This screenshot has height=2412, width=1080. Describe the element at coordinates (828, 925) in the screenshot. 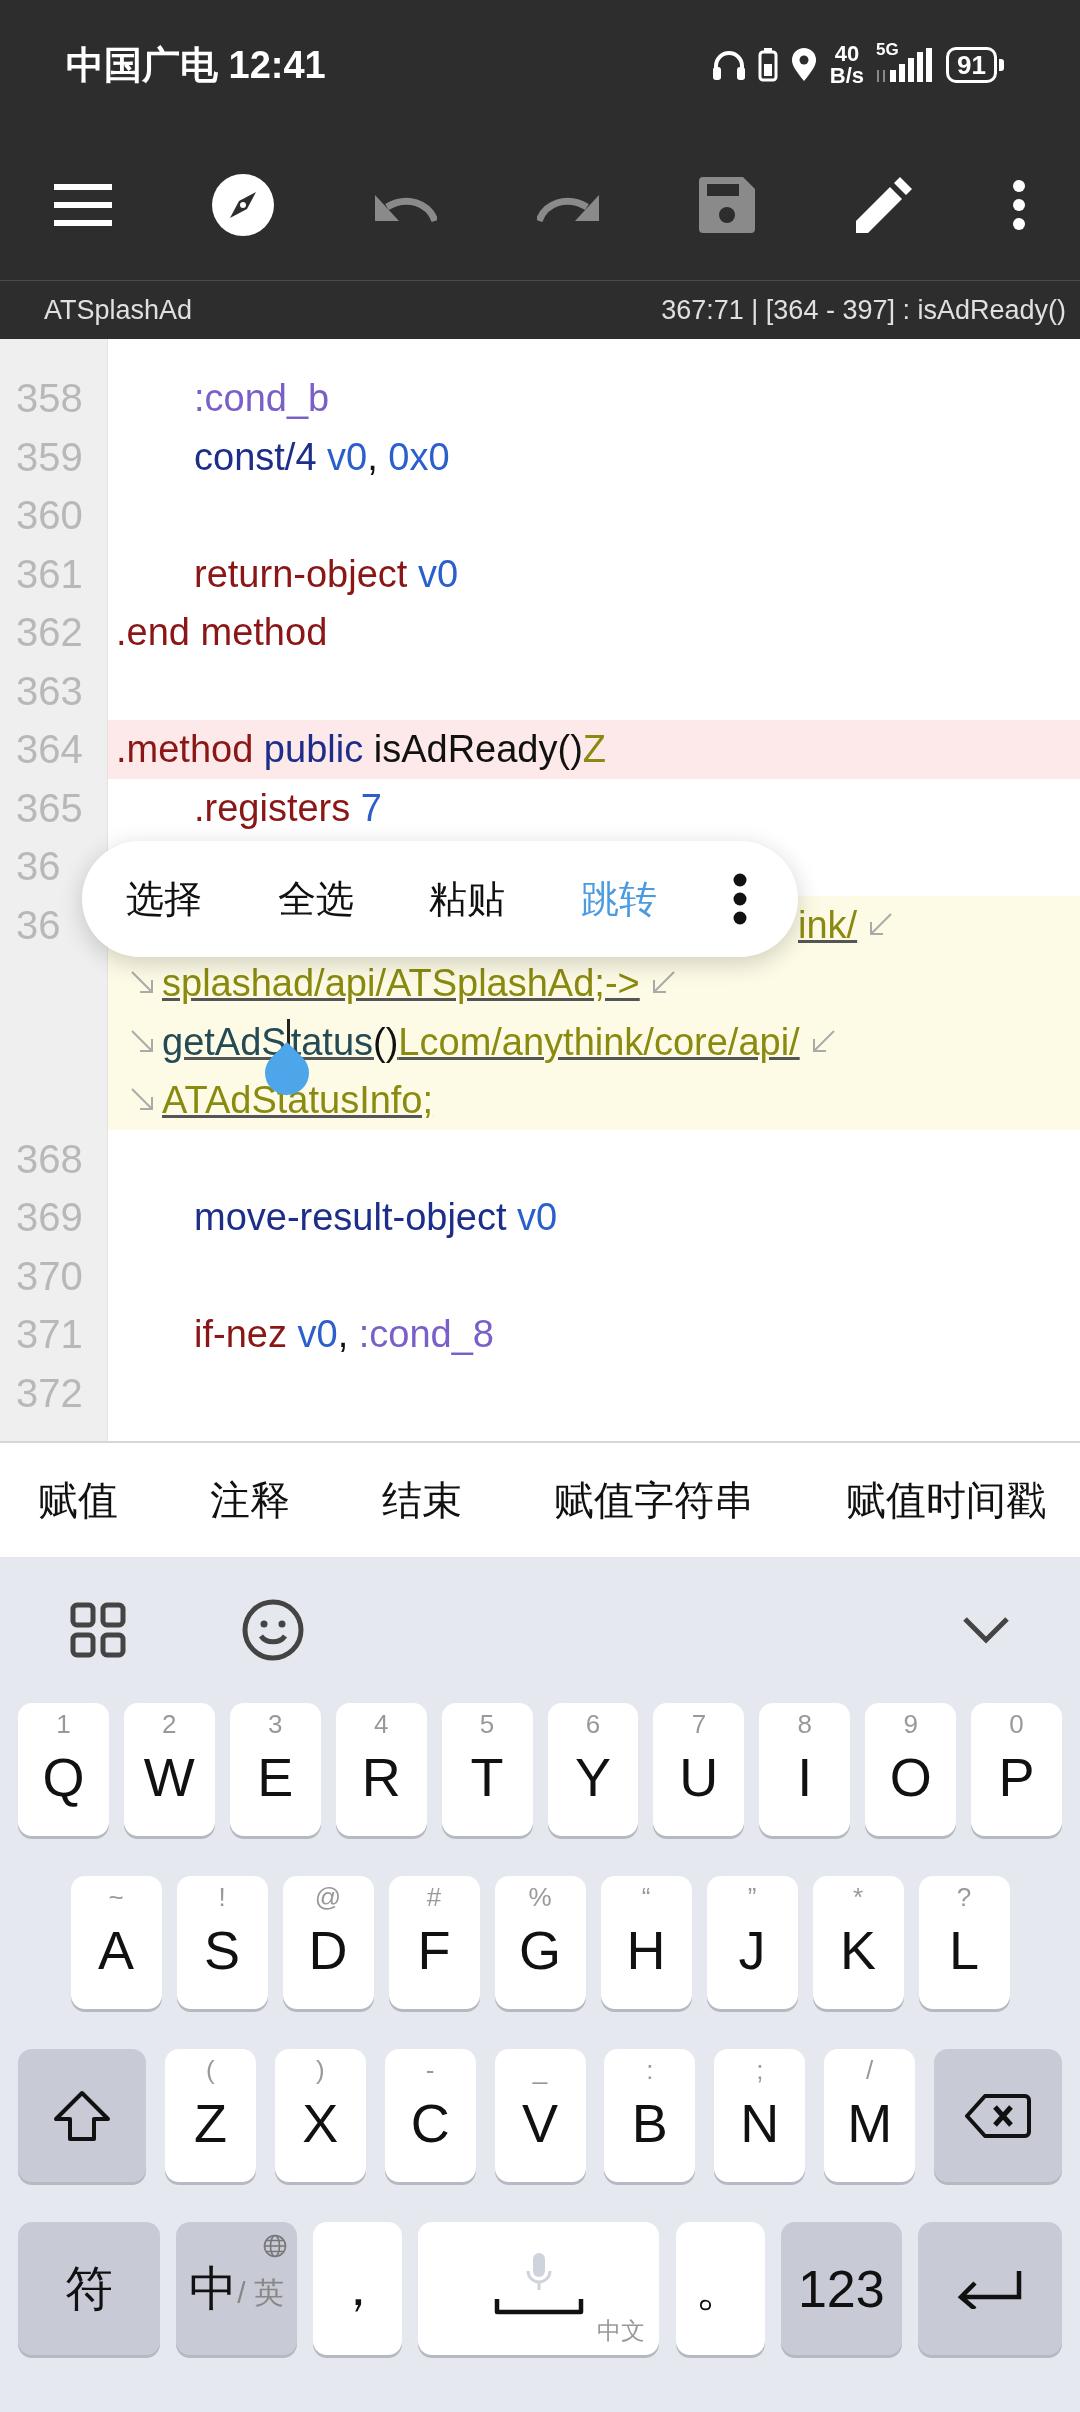

I see `code-line: ink/` at that location.